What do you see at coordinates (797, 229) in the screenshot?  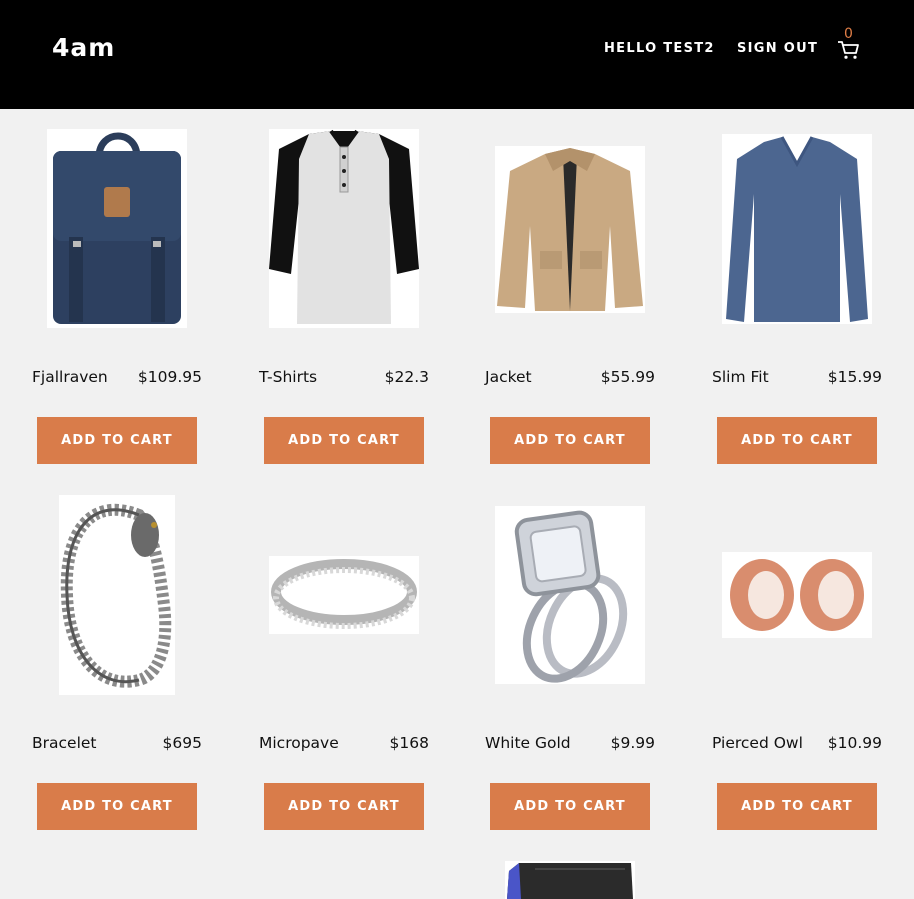 I see `product-image-slim-fit-shirt` at bounding box center [797, 229].